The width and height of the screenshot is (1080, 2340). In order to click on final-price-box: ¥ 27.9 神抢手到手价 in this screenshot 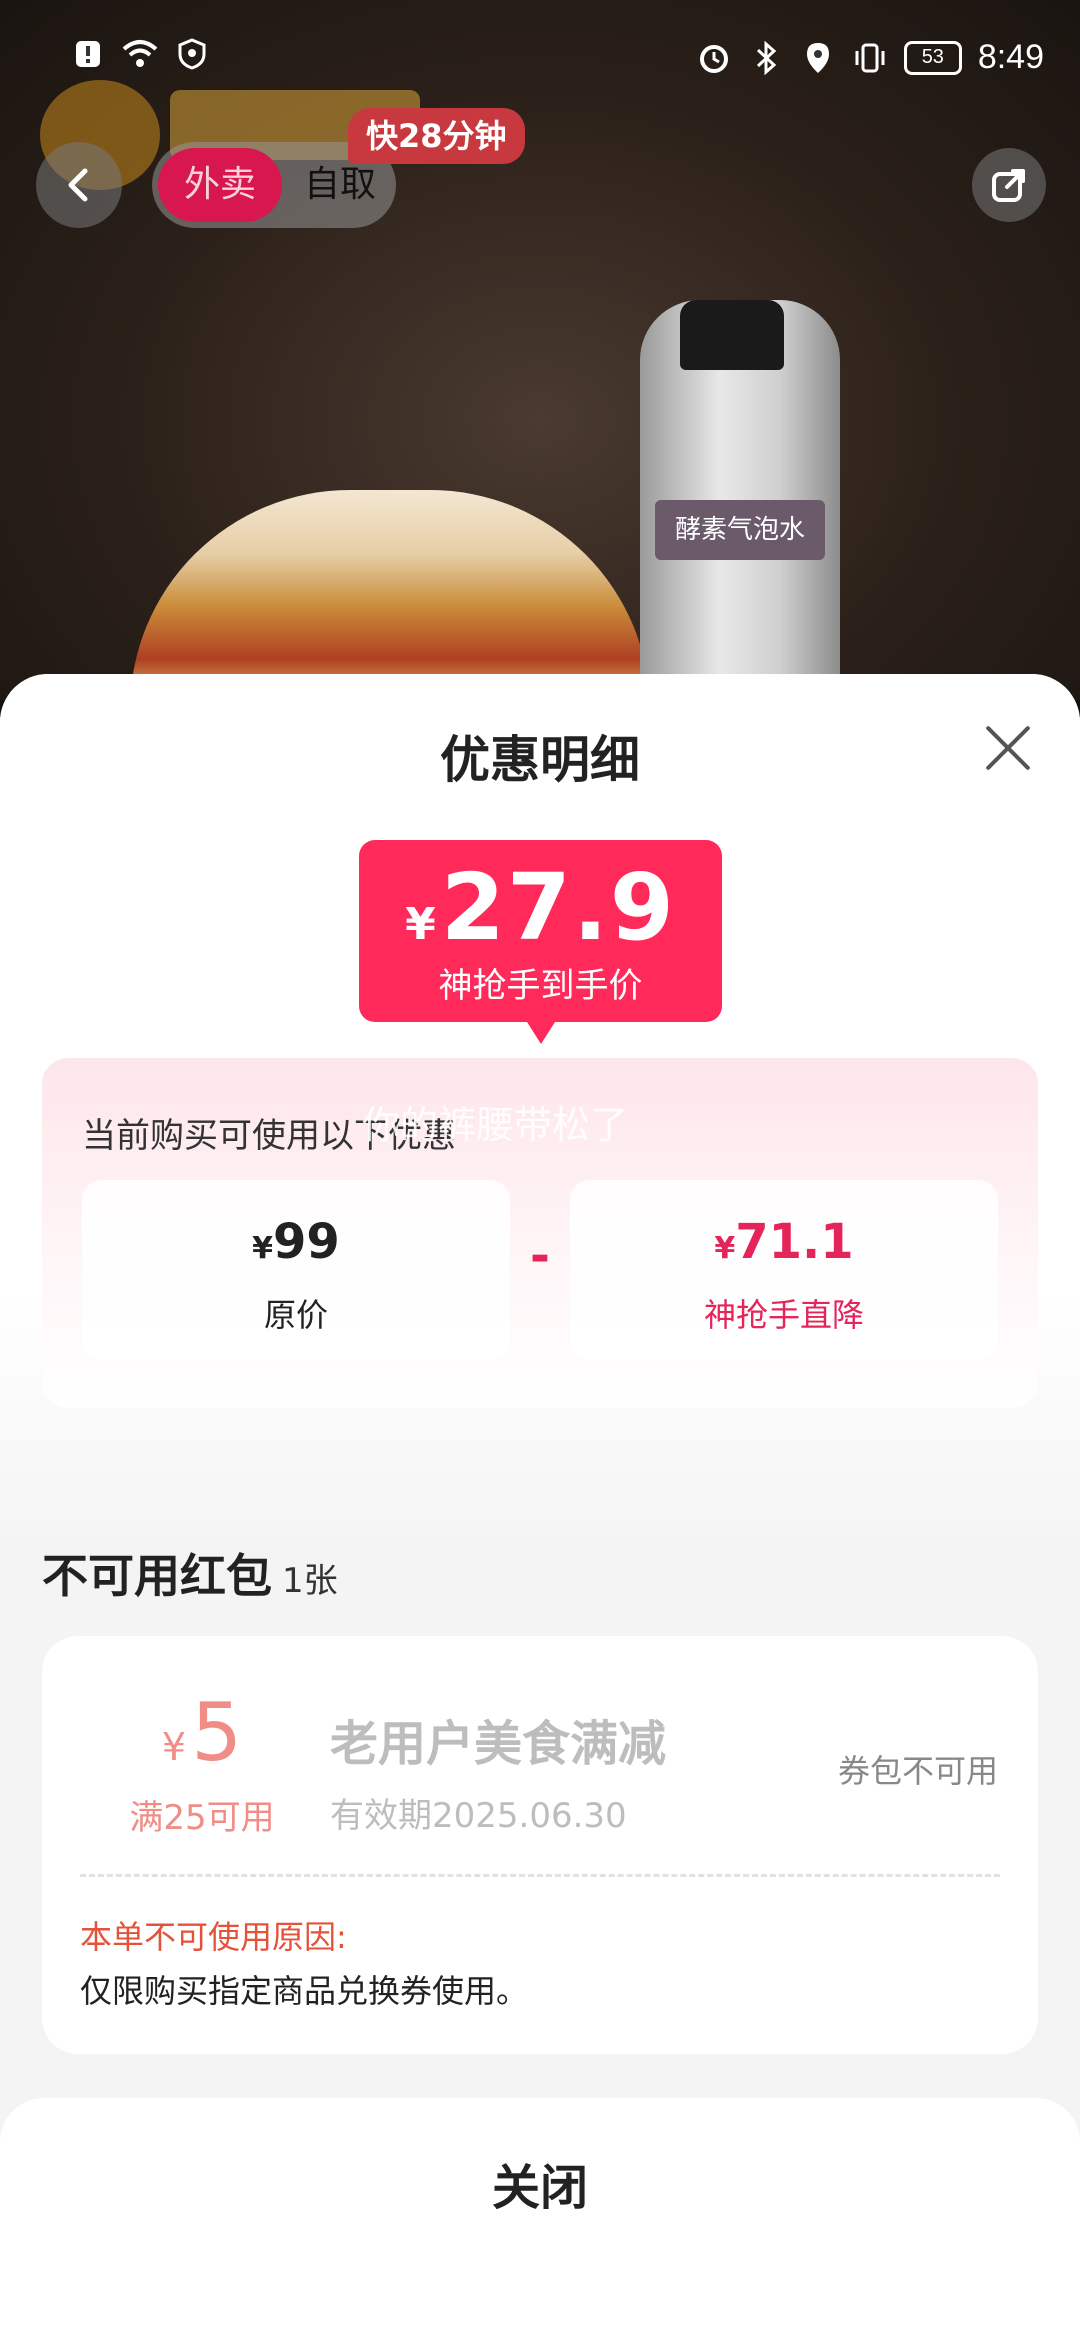, I will do `click(540, 942)`.